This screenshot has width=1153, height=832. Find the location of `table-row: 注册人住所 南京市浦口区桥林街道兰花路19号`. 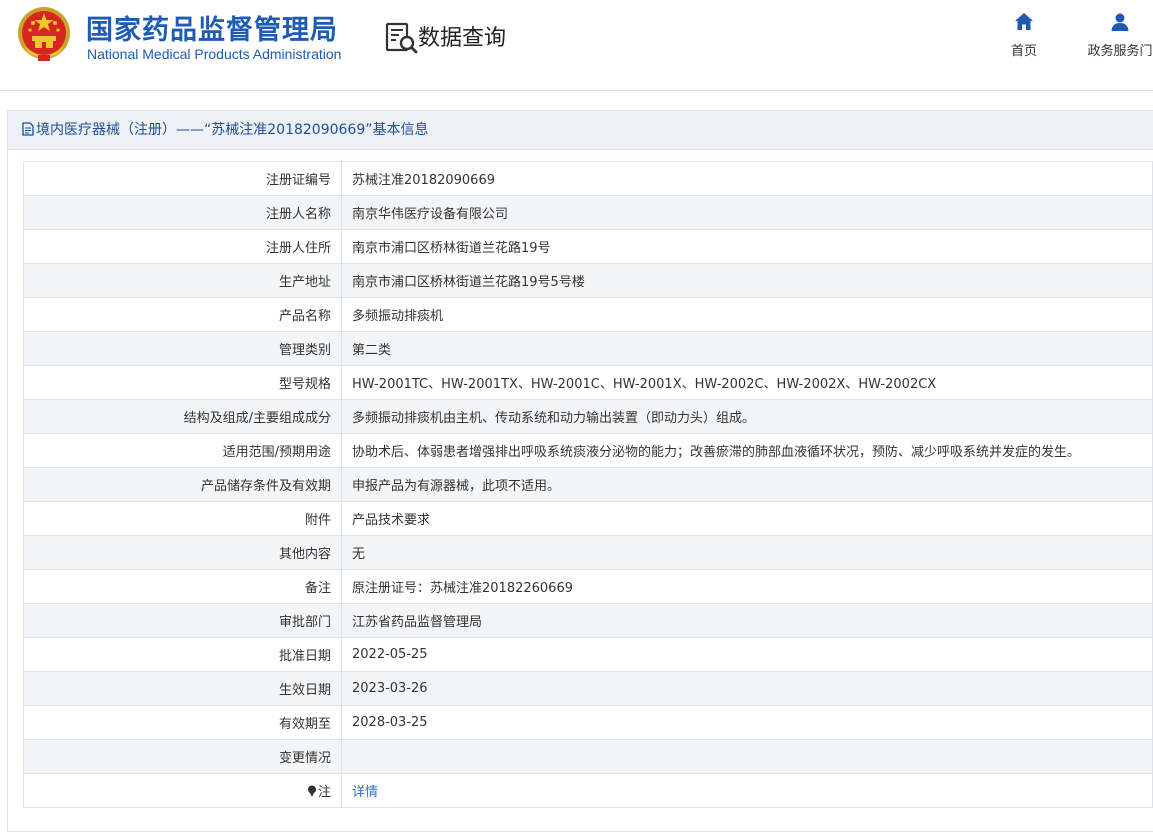

table-row: 注册人住所 南京市浦口区桥林街道兰花路19号 is located at coordinates (588, 246).